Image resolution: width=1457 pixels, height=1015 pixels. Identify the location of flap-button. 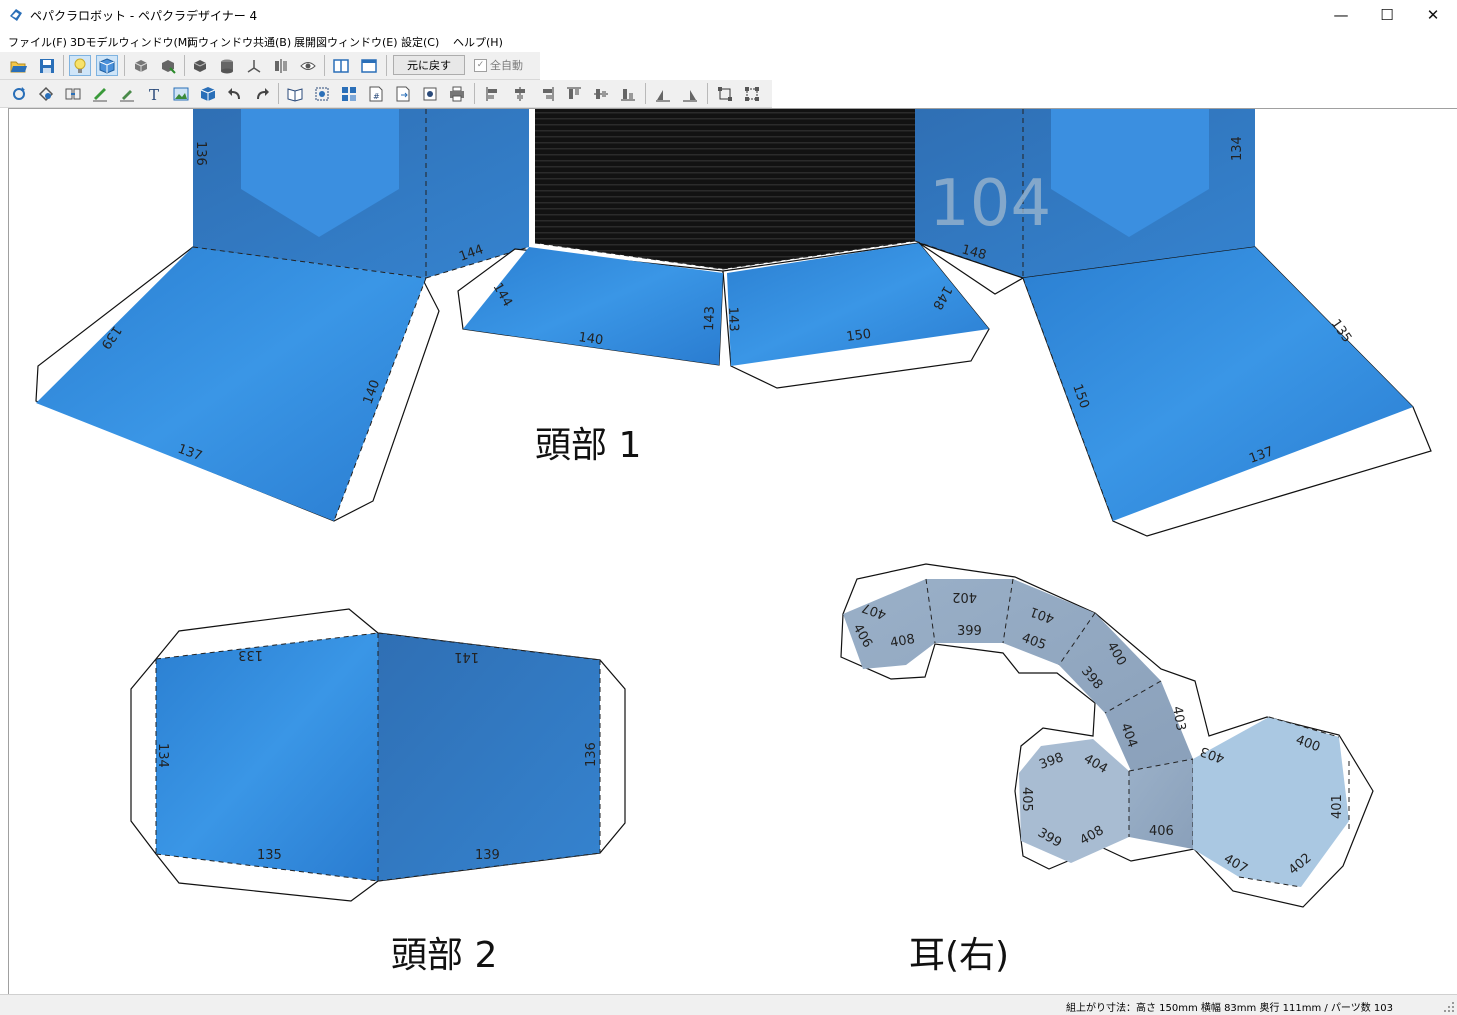
(46, 93).